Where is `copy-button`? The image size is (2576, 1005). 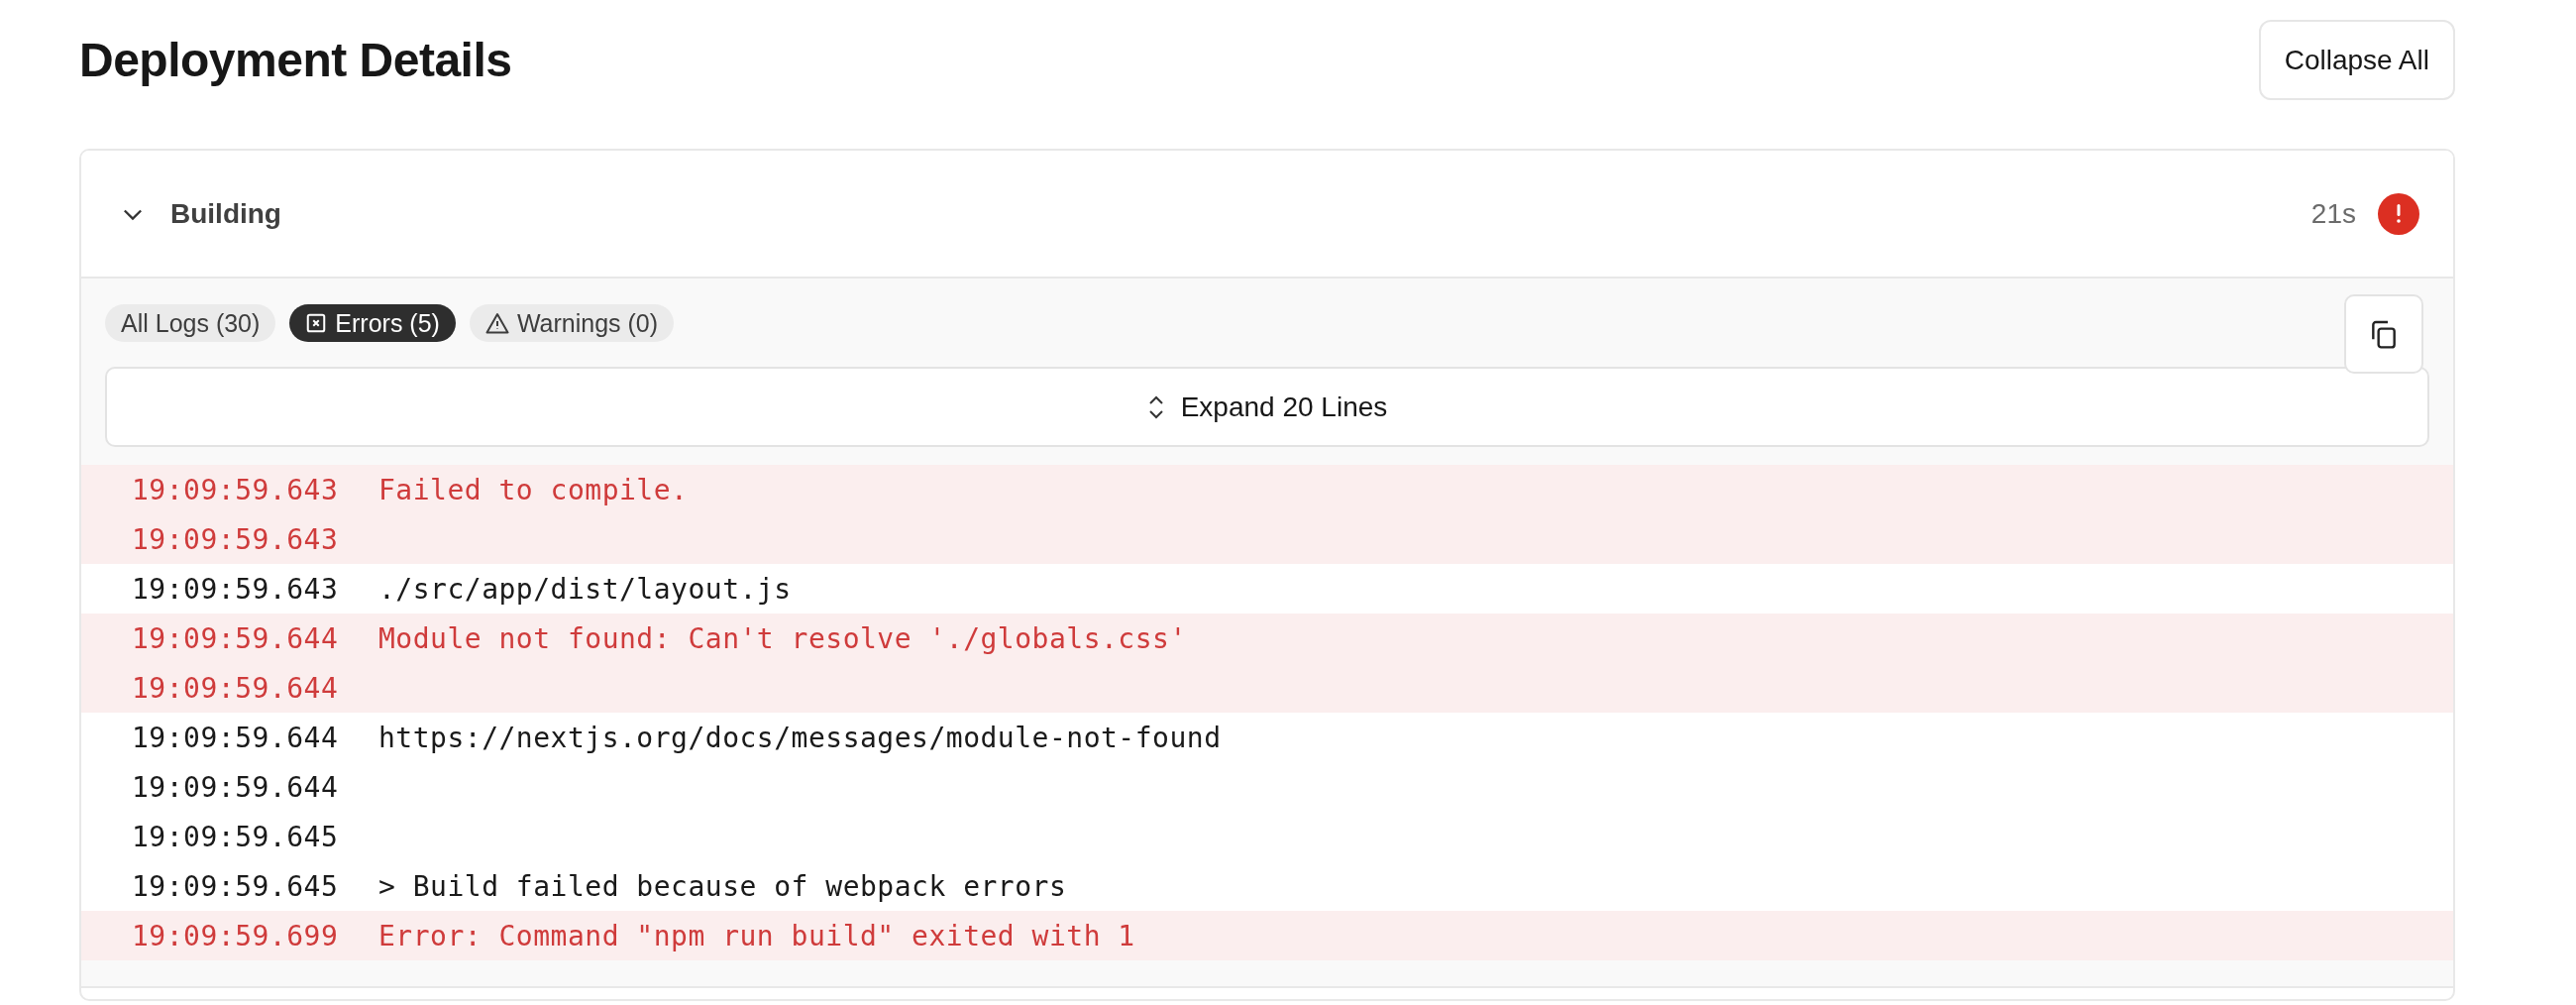
copy-button is located at coordinates (2383, 334).